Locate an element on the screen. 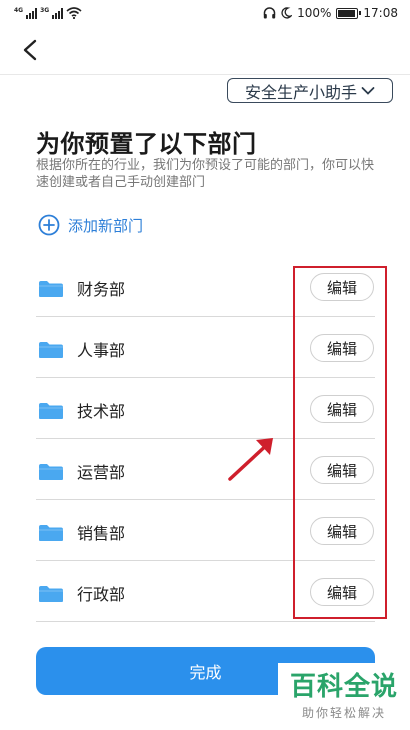 This screenshot has height=730, width=410. department-name: 销售部 is located at coordinates (101, 533).